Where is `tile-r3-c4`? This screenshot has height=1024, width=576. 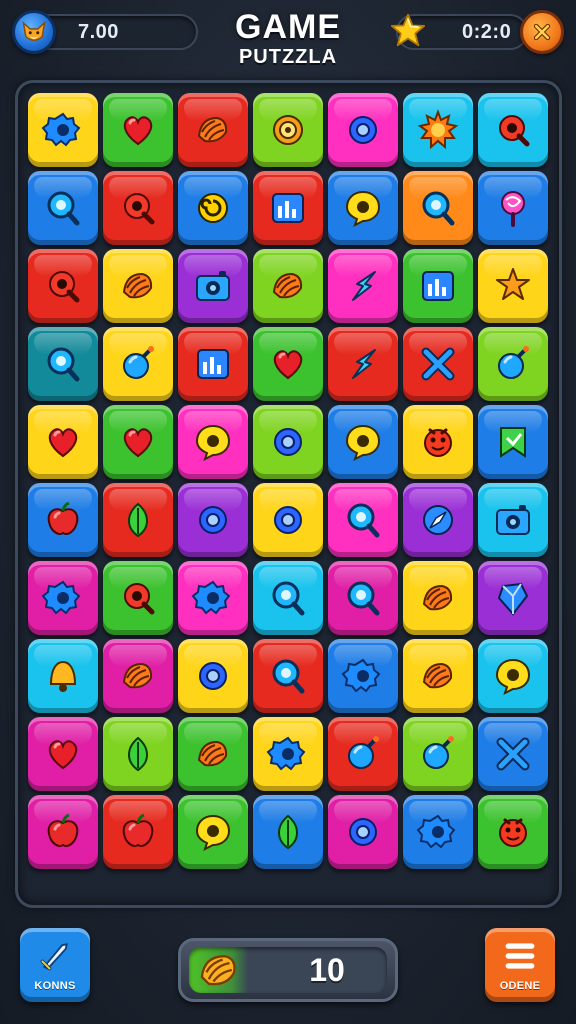
tile-r3-c4 is located at coordinates (288, 286).